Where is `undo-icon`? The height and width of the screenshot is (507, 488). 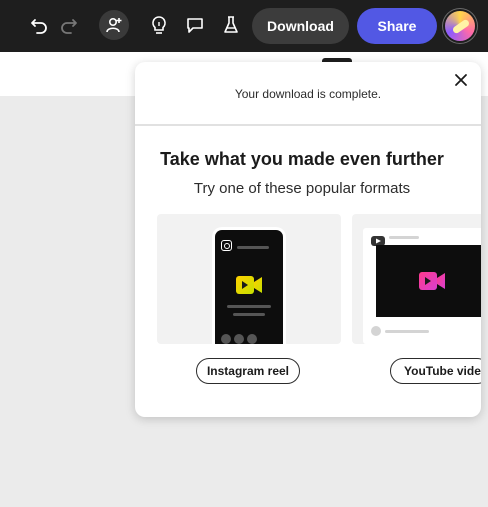
undo-icon is located at coordinates (39, 25).